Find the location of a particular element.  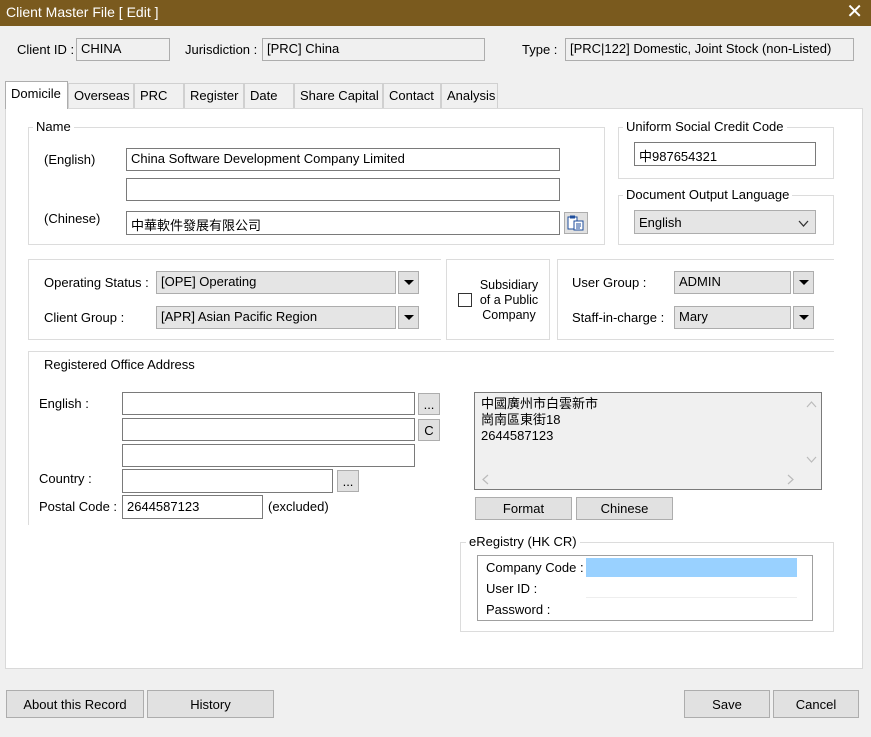

country-label: Country : is located at coordinates (65, 478).